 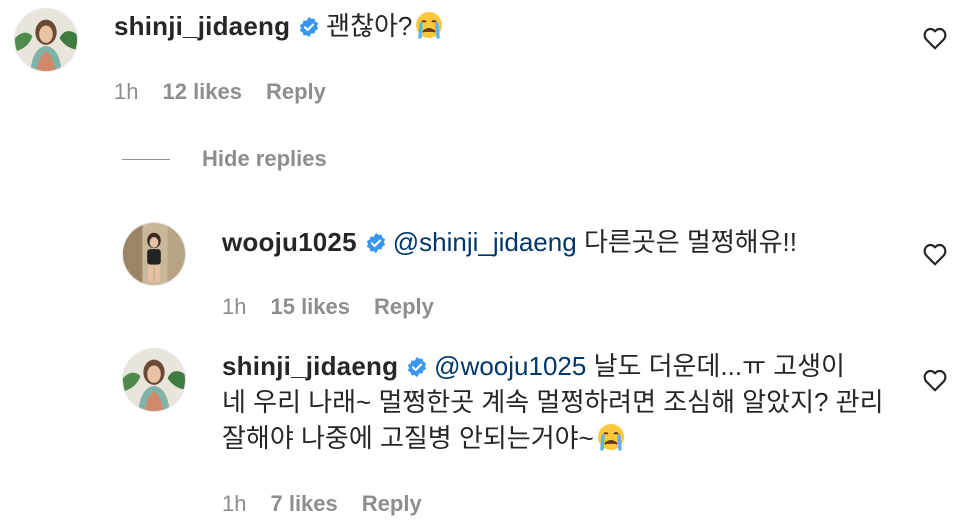 I want to click on likes-count: 7 likes, so click(x=303, y=504).